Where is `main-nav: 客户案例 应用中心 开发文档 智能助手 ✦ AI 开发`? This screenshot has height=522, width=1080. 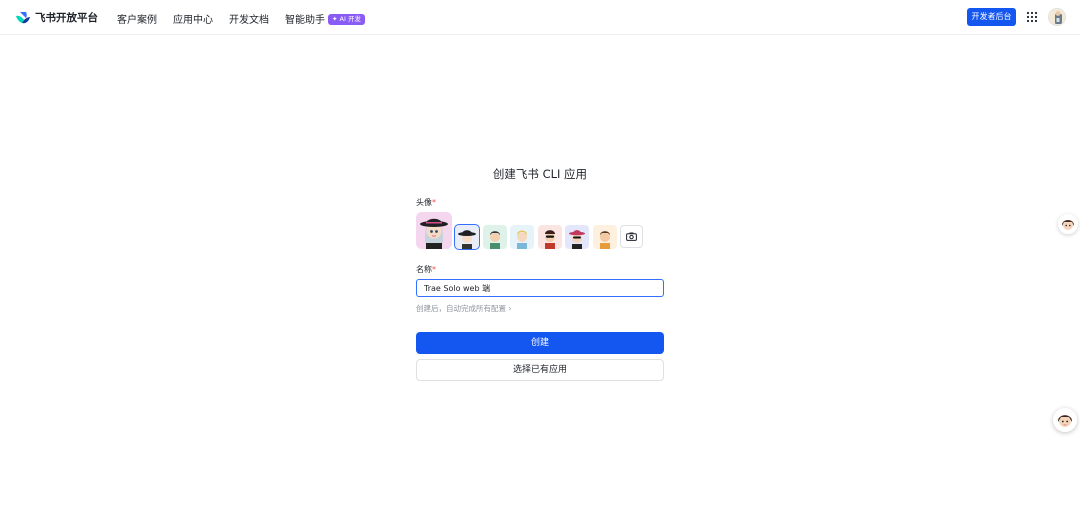 main-nav: 客户案例 应用中心 开发文档 智能助手 ✦ AI 开发 is located at coordinates (249, 18).